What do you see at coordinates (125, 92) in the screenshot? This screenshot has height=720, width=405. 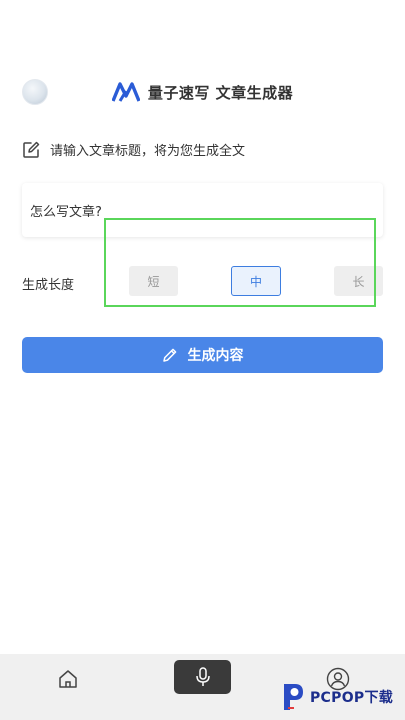 I see `brand-logo-icon` at bounding box center [125, 92].